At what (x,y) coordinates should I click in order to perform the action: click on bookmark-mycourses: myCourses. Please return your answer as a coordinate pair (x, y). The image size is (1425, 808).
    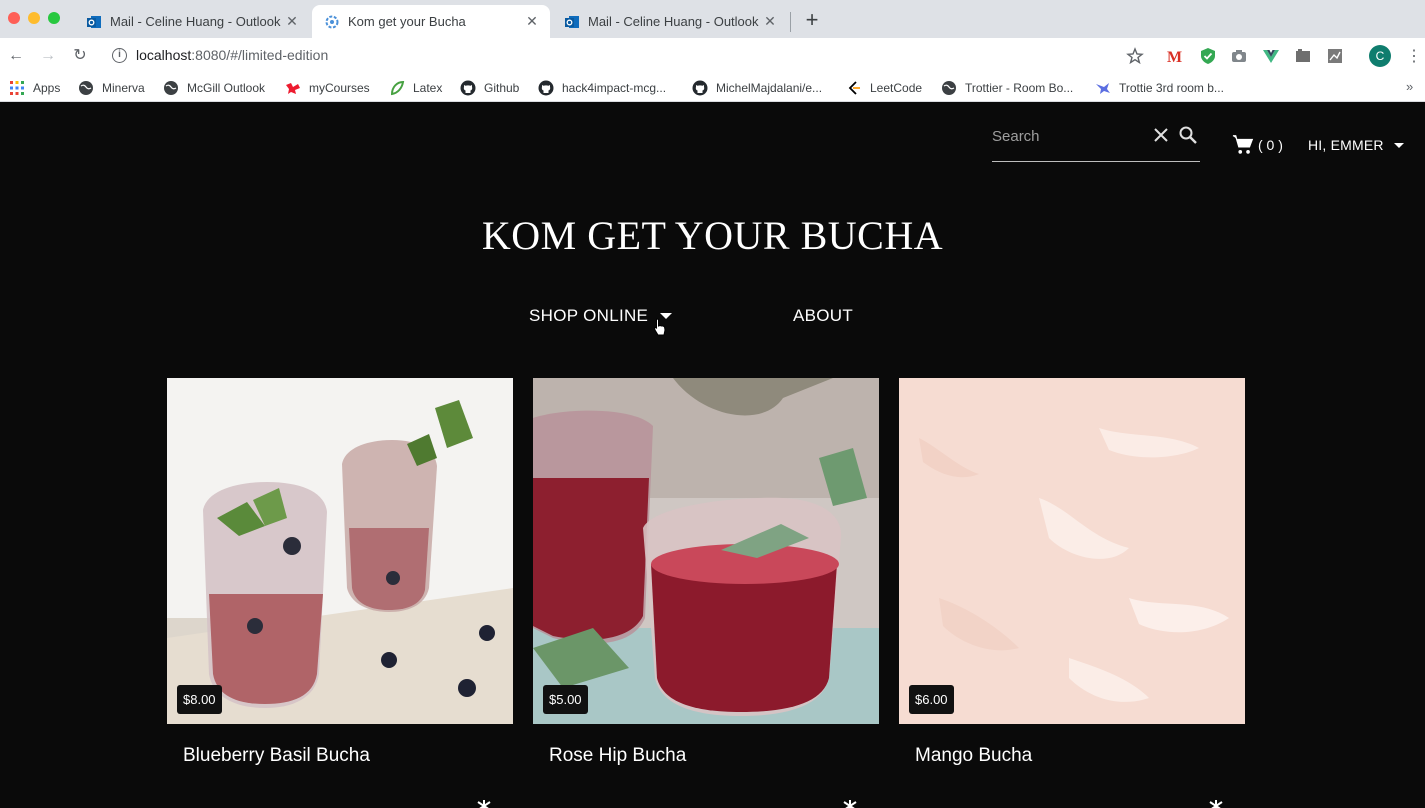
    Looking at the image, I should click on (327, 88).